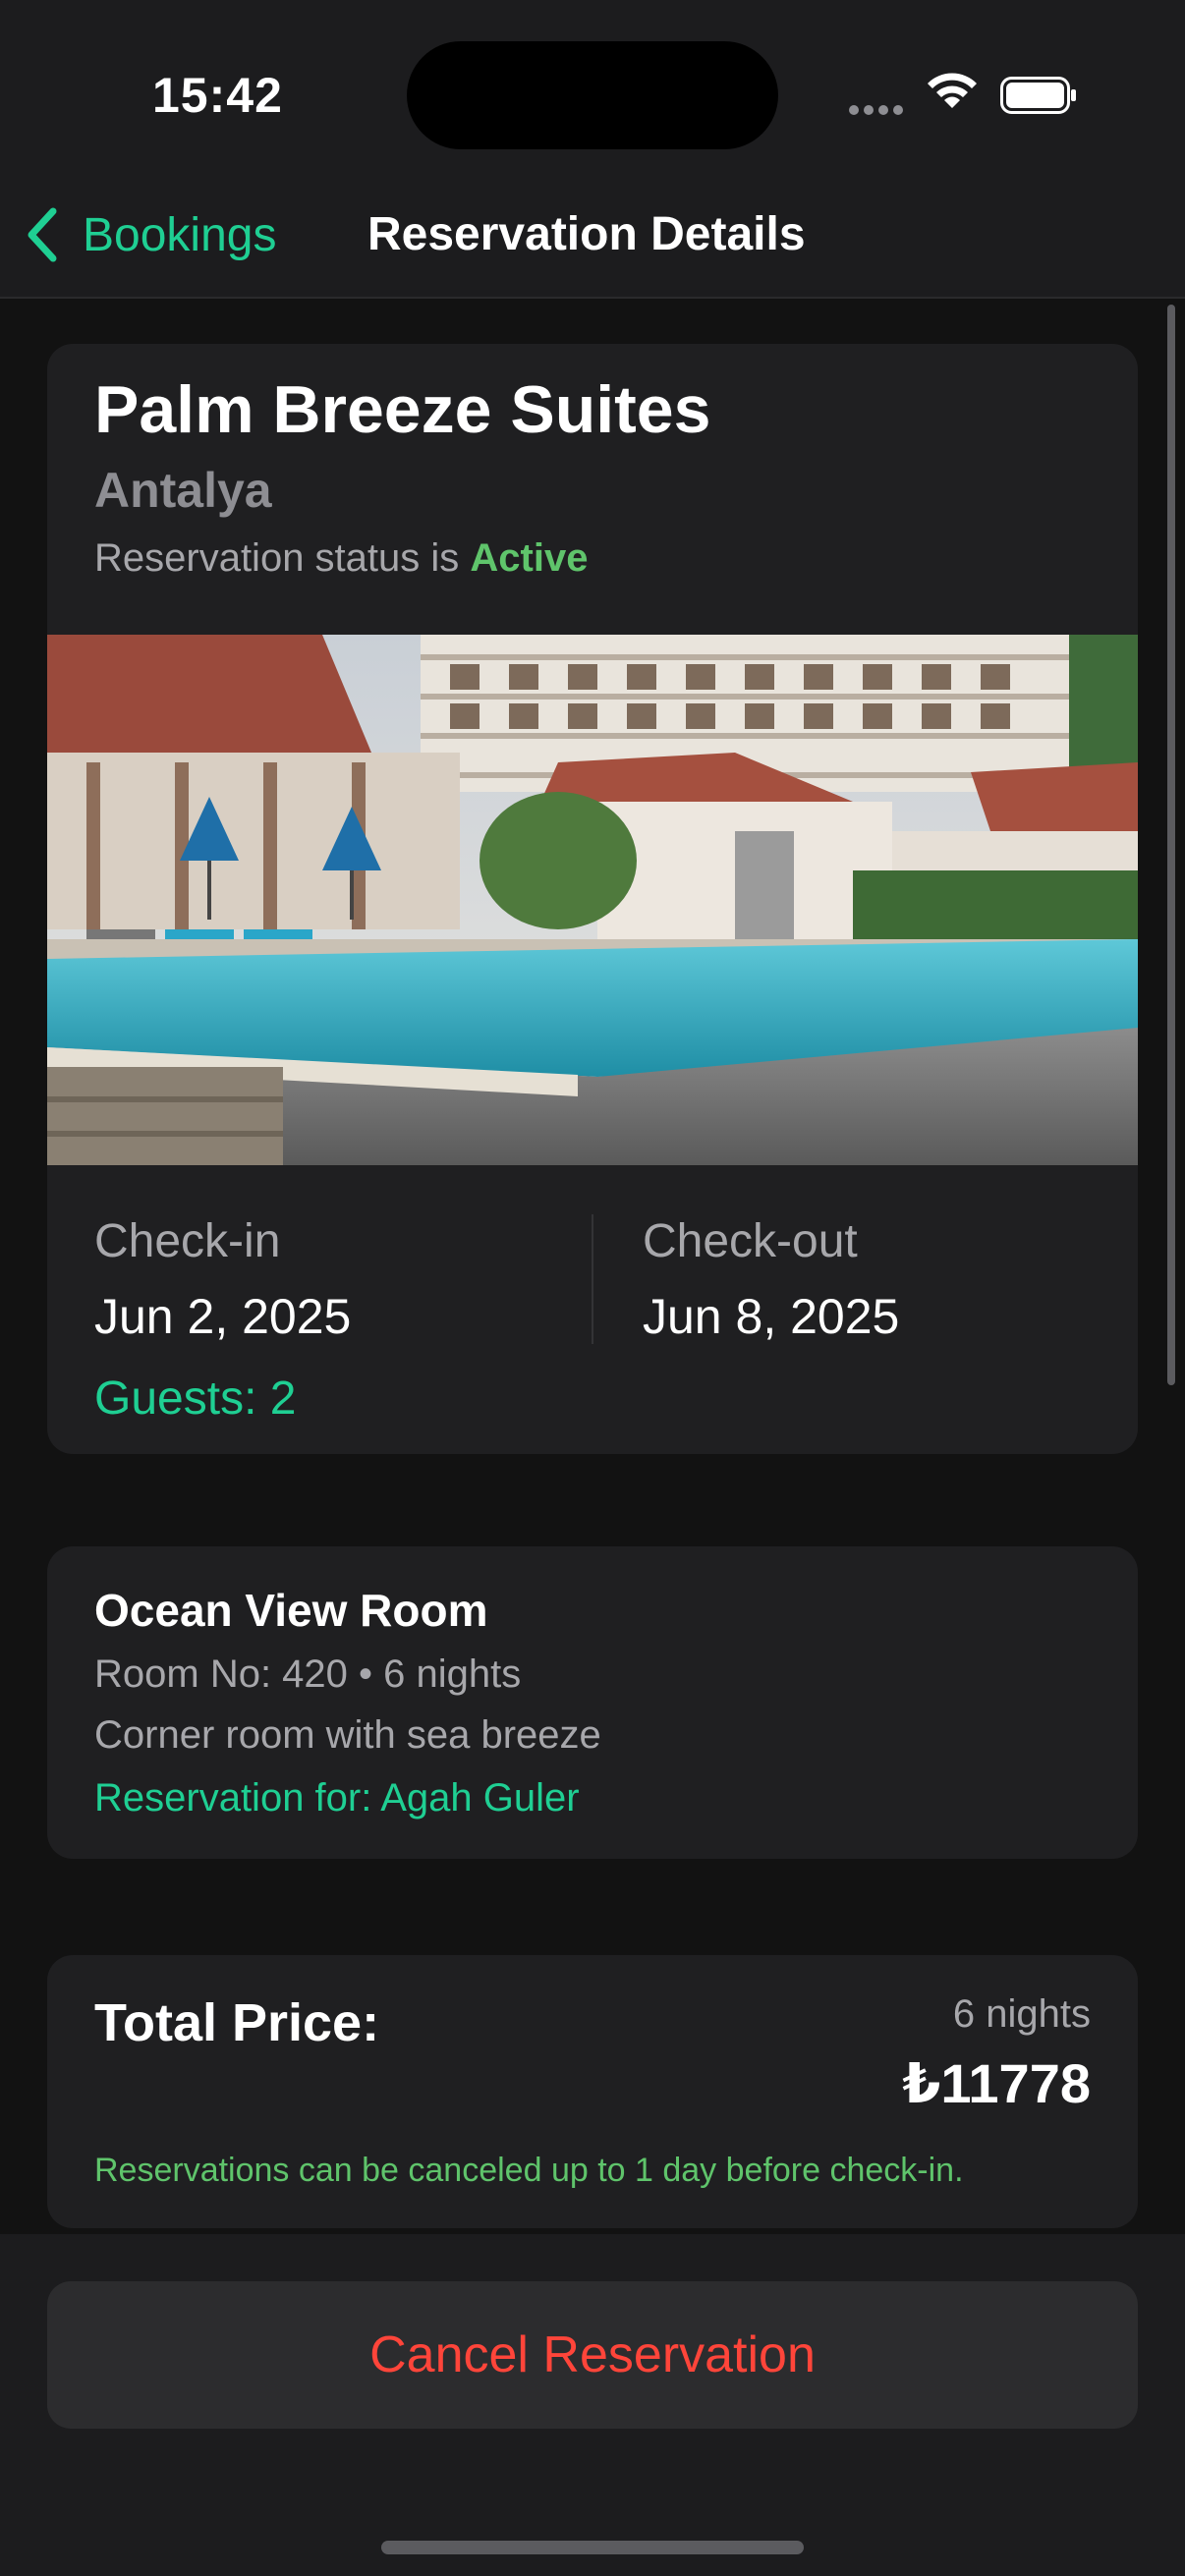 Image resolution: width=1185 pixels, height=2576 pixels. Describe the element at coordinates (592, 2547) in the screenshot. I see `home-indicator` at that location.